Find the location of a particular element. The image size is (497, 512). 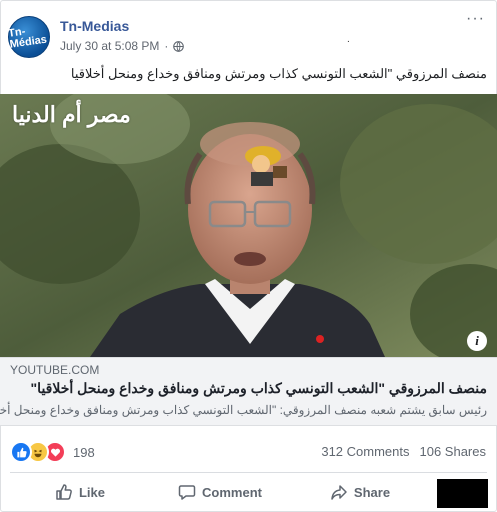

comment-label: Comment is located at coordinates (232, 492).